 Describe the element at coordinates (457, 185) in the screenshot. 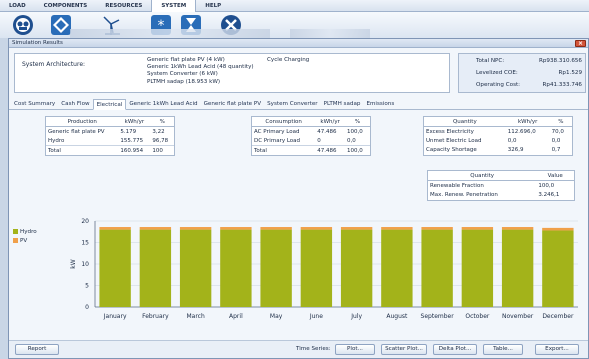

I see `table-cell: Renewable Fraction` at that location.